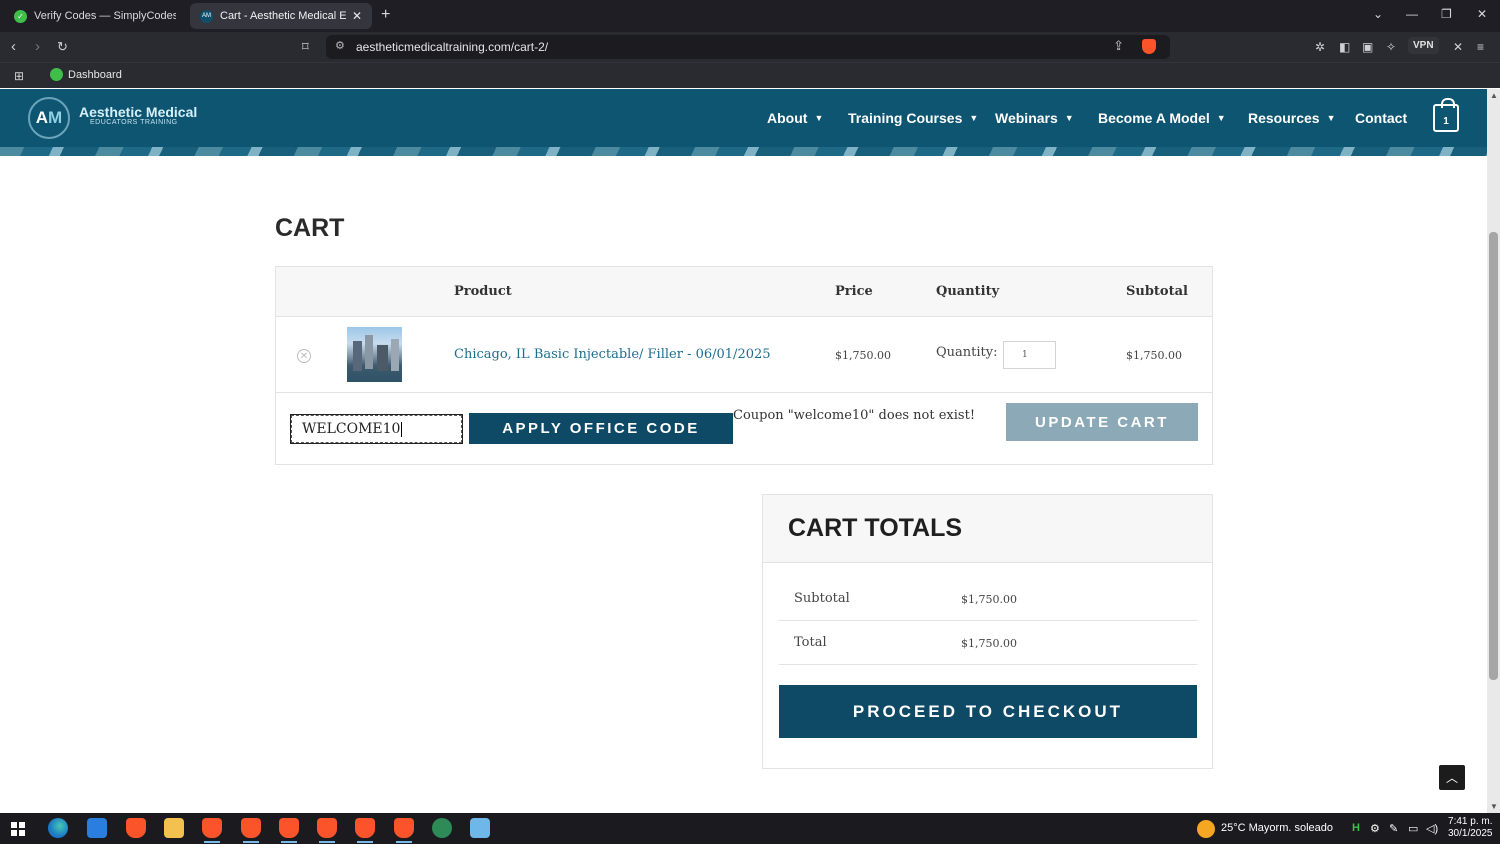 The width and height of the screenshot is (1500, 844). I want to click on address-bar: ⚙ aestheticmedicaltraining.com/cart-2/ ⇪, so click(748, 47).